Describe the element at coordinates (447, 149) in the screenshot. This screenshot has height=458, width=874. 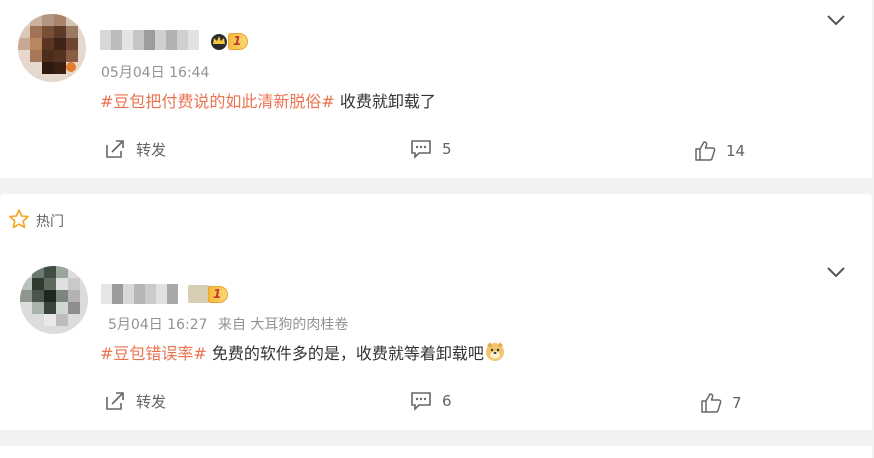
I see `comment-count: 5` at that location.